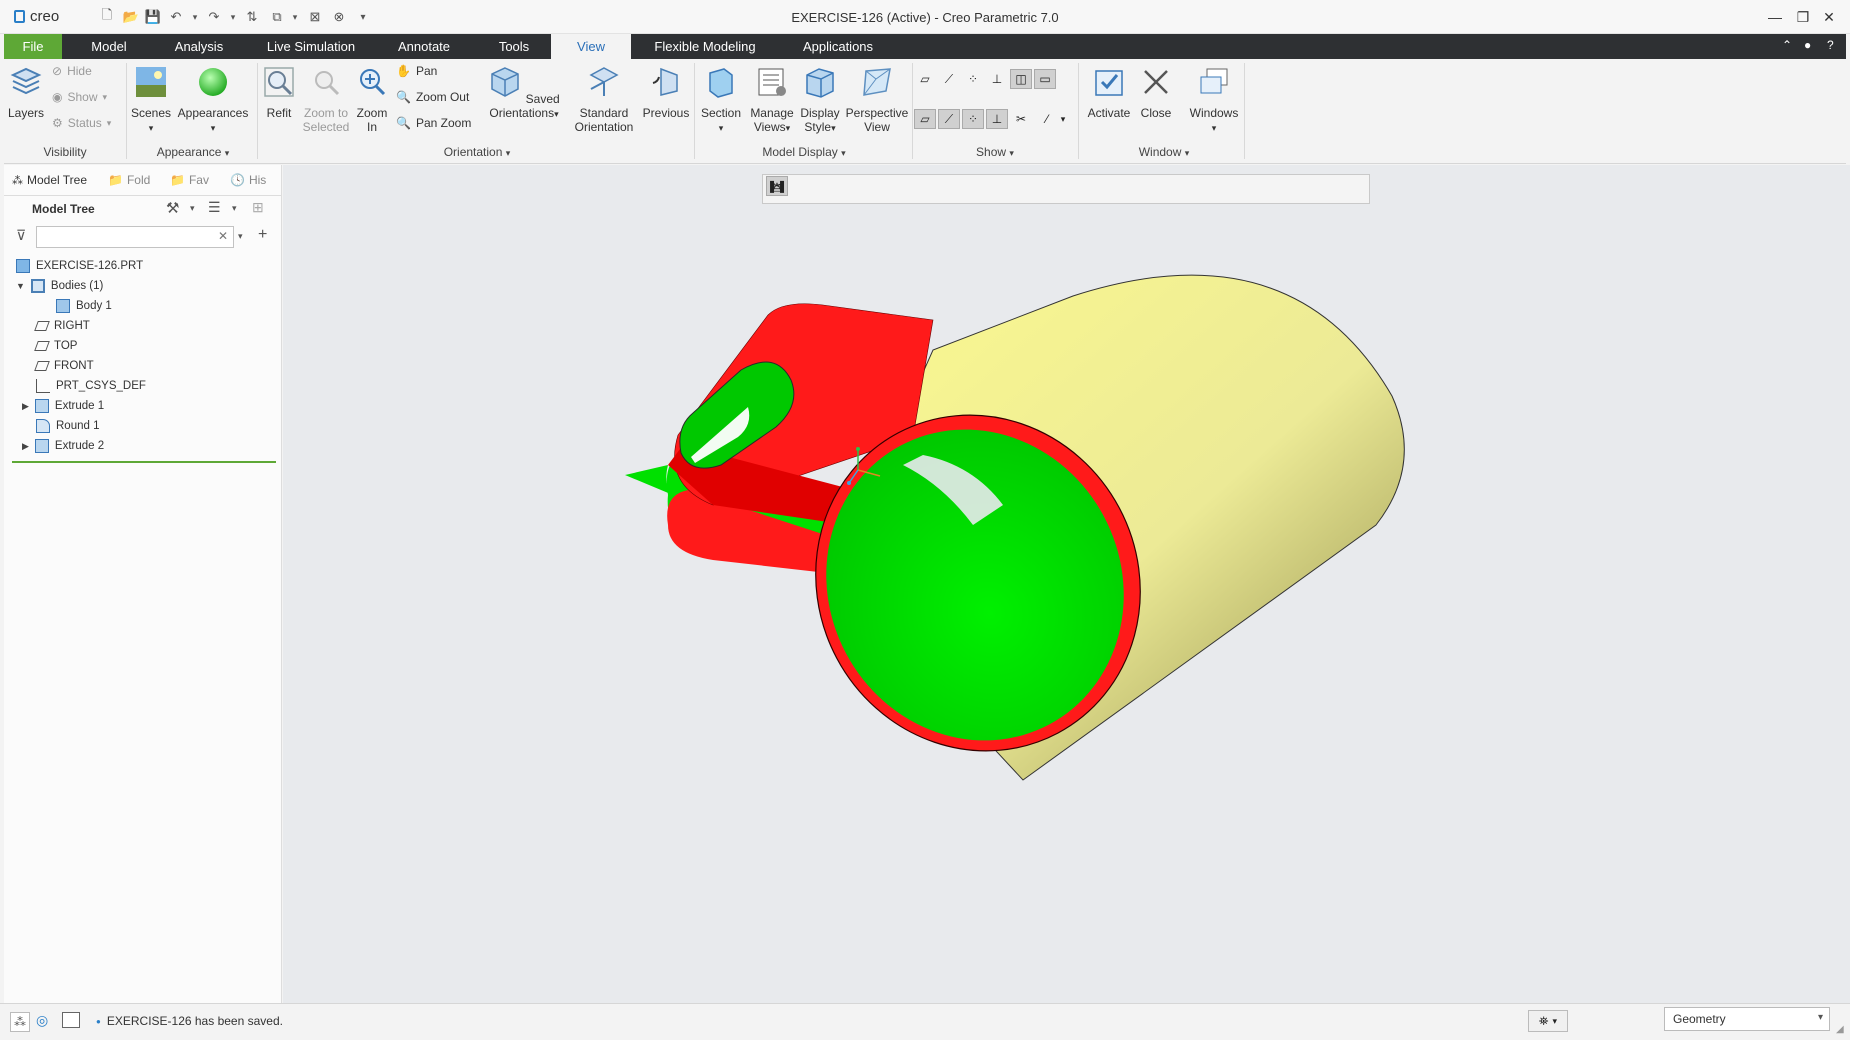  I want to click on resize-grip-icon: ◢, so click(1840, 1029).